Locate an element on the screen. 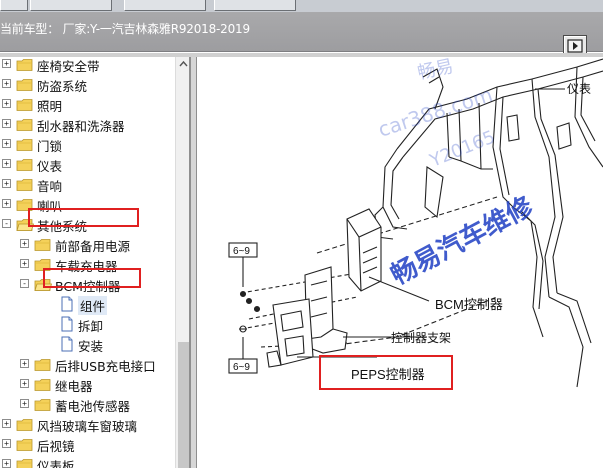  tree-item: 拆卸 is located at coordinates (87, 324).